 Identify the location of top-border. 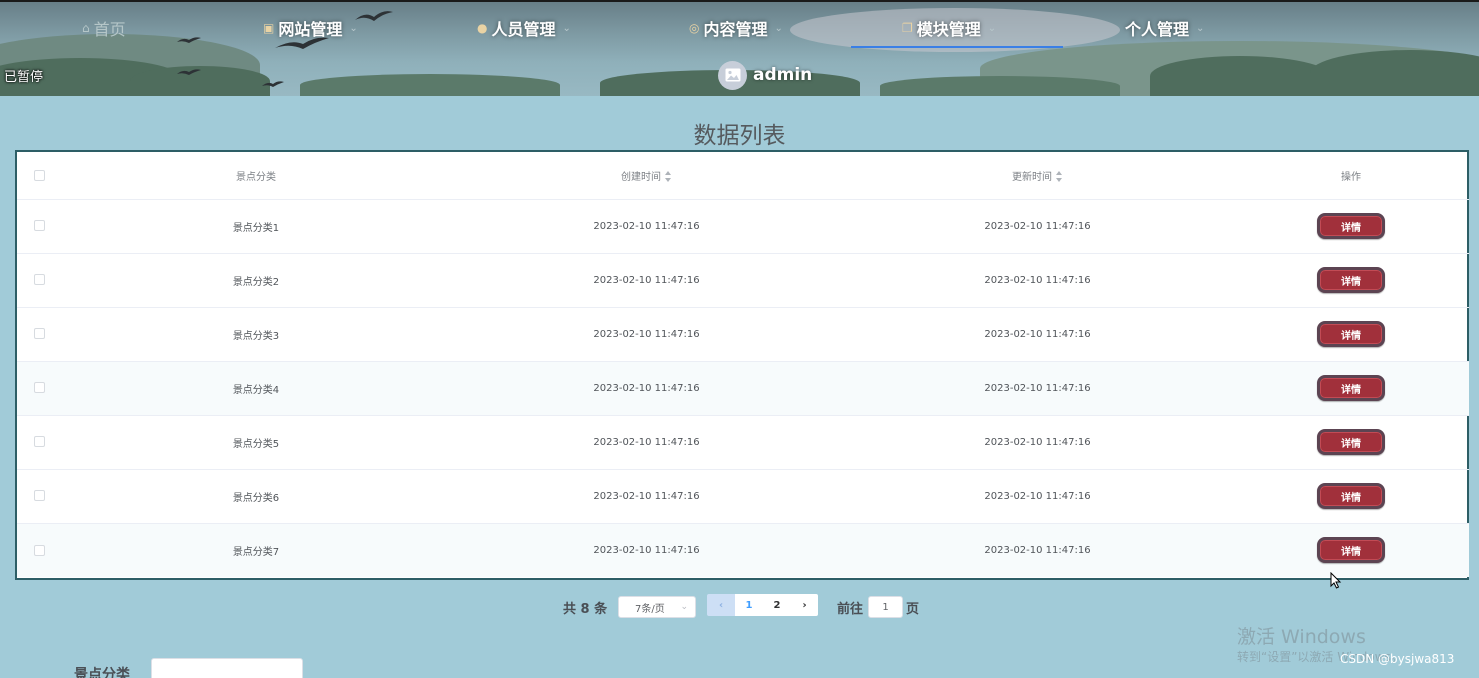
(739, 1).